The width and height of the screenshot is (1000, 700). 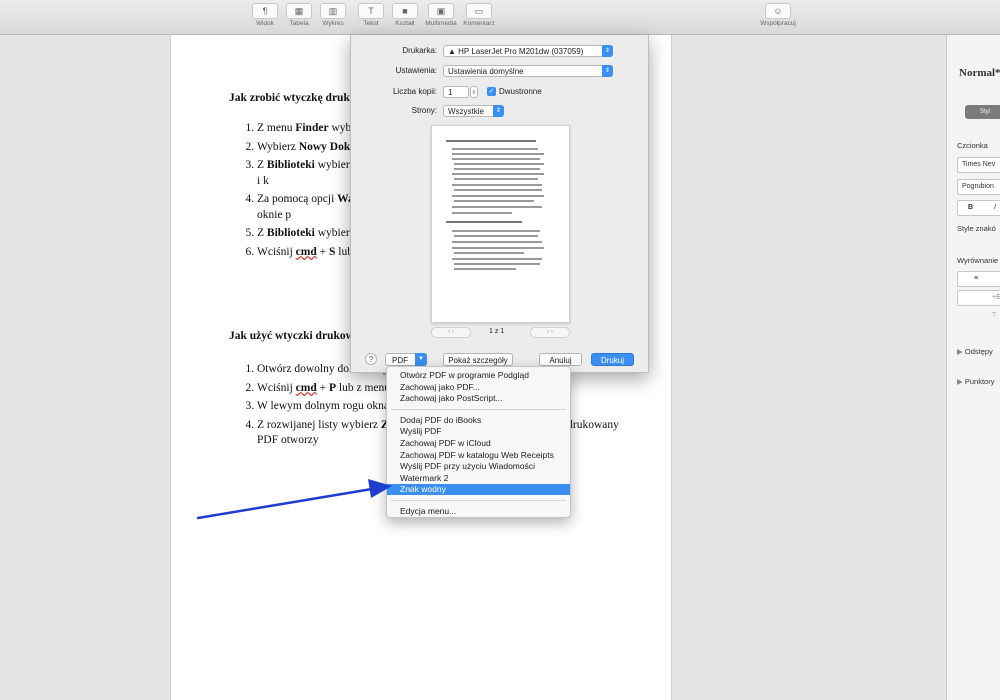 I want to click on toolbar-button-komentarz: ▭ Komentarz, so click(x=479, y=15).